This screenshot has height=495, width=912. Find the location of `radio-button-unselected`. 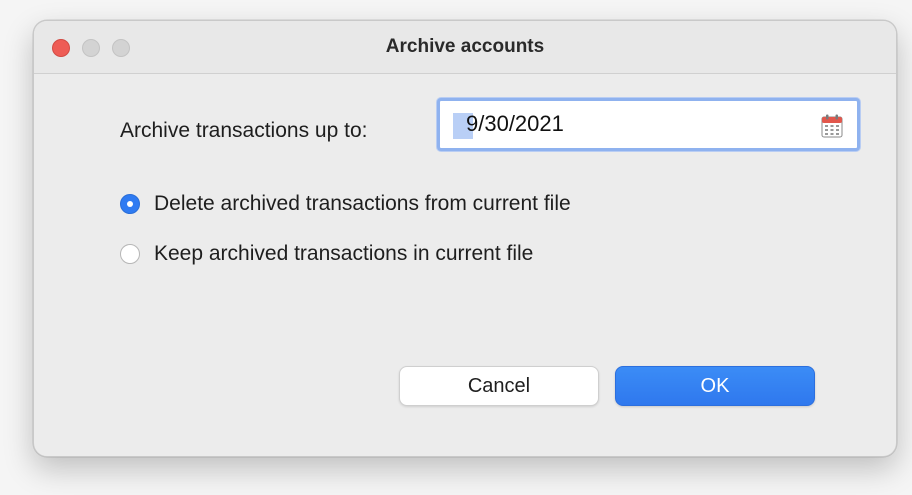

radio-button-unselected is located at coordinates (130, 254).